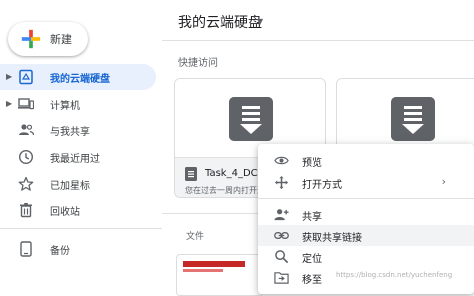  I want to click on menu-item-locate: 定位, so click(366, 256).